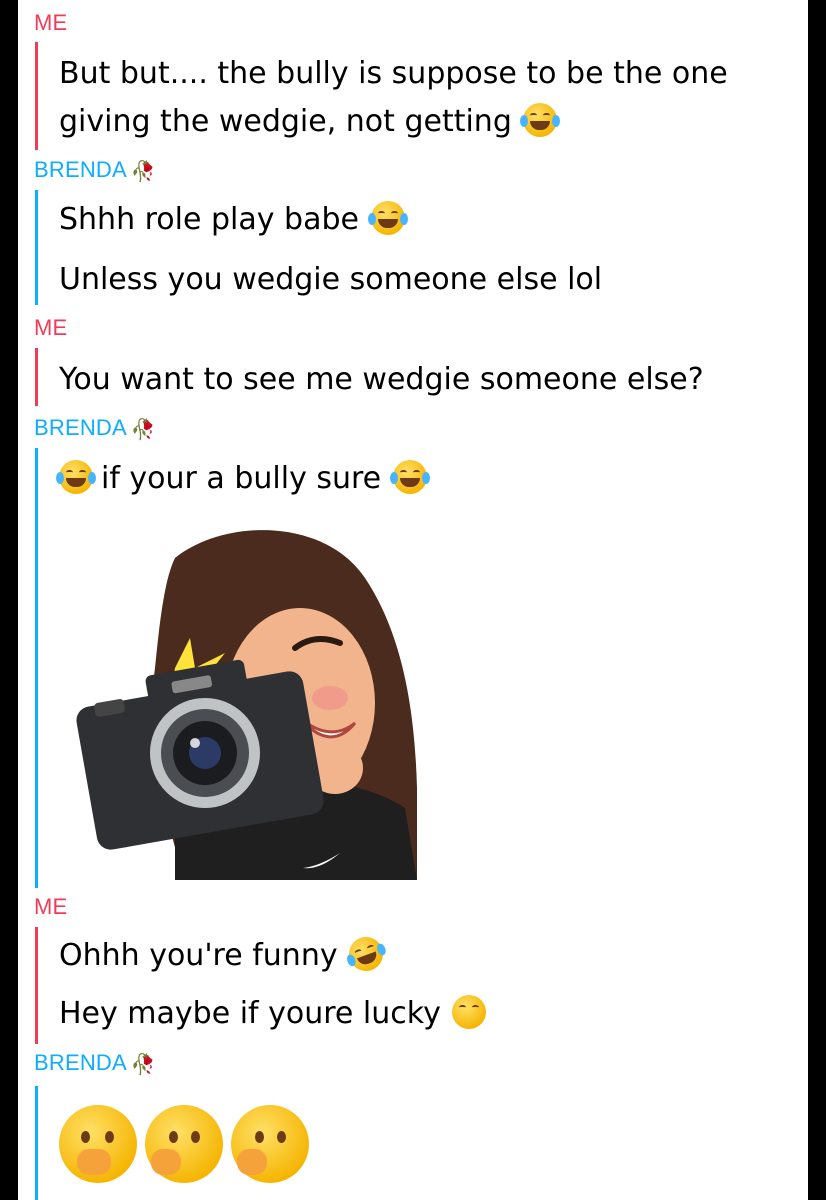  What do you see at coordinates (426, 220) in the screenshot?
I see `chat-message: Shhh role play babe` at bounding box center [426, 220].